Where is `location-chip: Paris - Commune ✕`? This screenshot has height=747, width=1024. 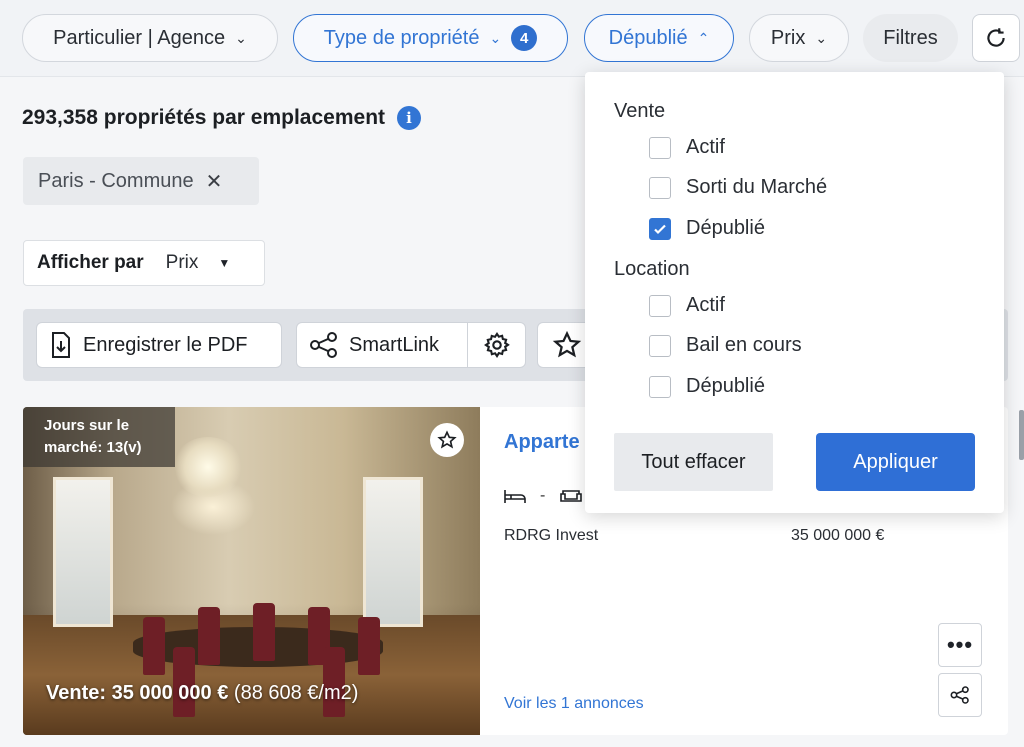
location-chip: Paris - Commune ✕ is located at coordinates (141, 181).